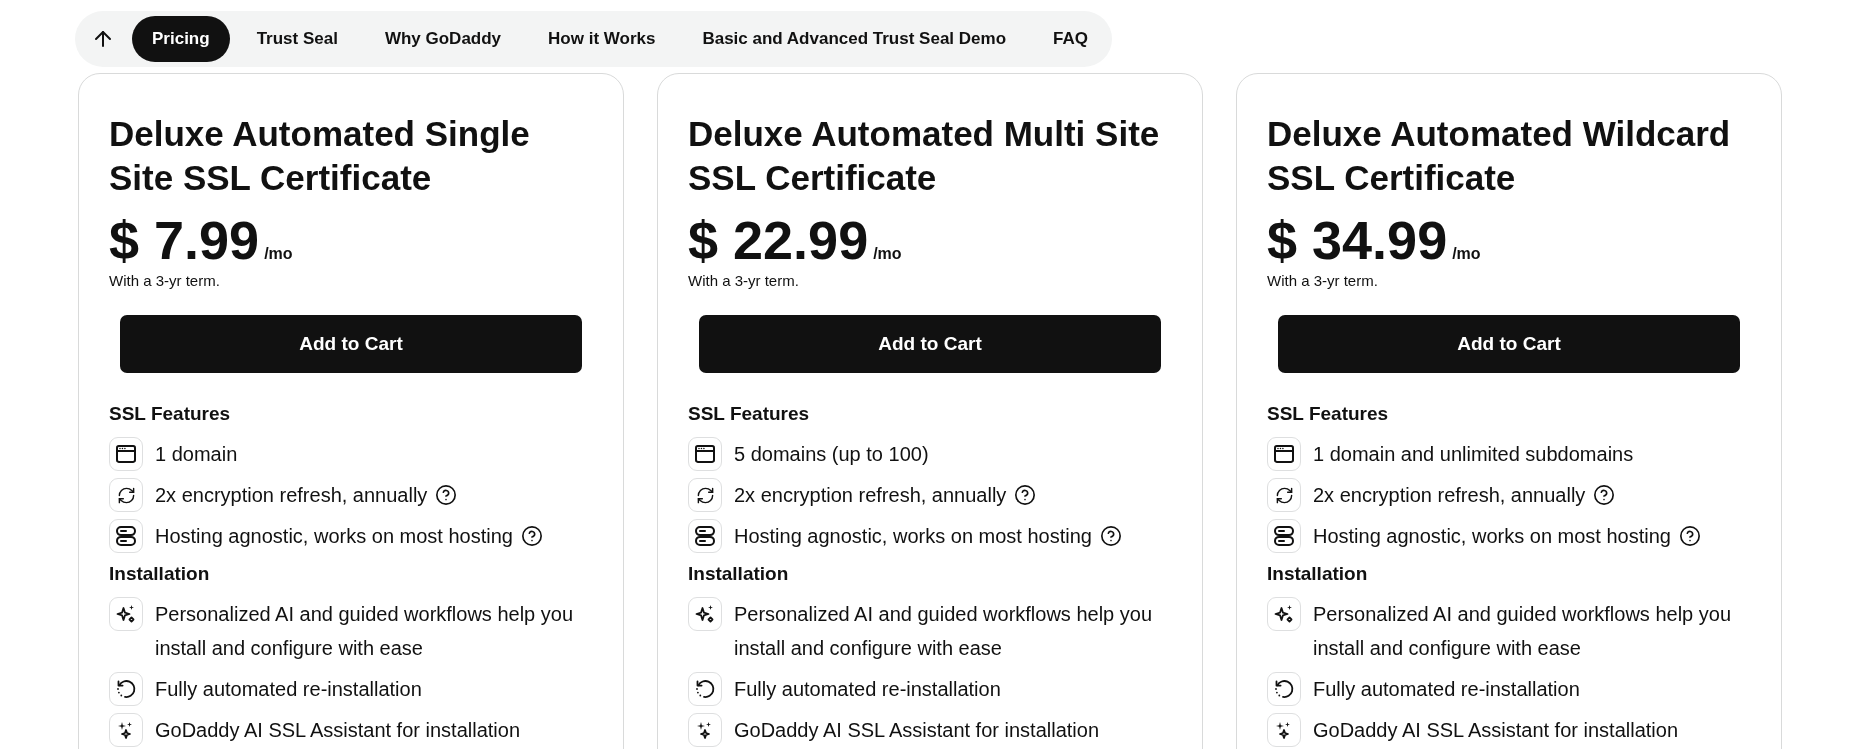 This screenshot has width=1860, height=749. I want to click on plan-title: Deluxe Automated Single Site SSL Certificate, so click(320, 156).